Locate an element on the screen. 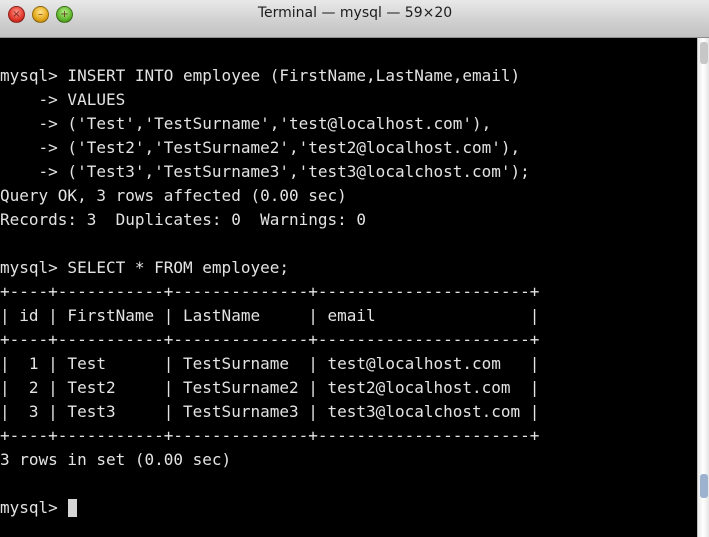 The width and height of the screenshot is (709, 537). window-title: Terminal — mysql — 59×20 is located at coordinates (355, 13).